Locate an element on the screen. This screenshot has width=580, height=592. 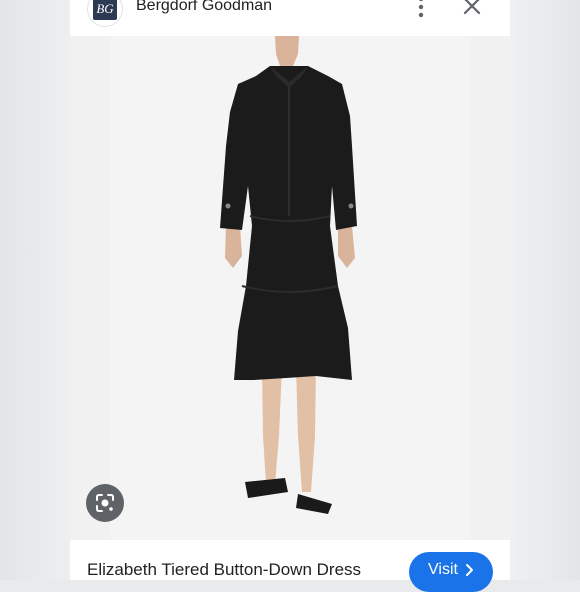
preview-footer: Elizabeth Tiered Button-Down Dress Visit is located at coordinates (290, 566).